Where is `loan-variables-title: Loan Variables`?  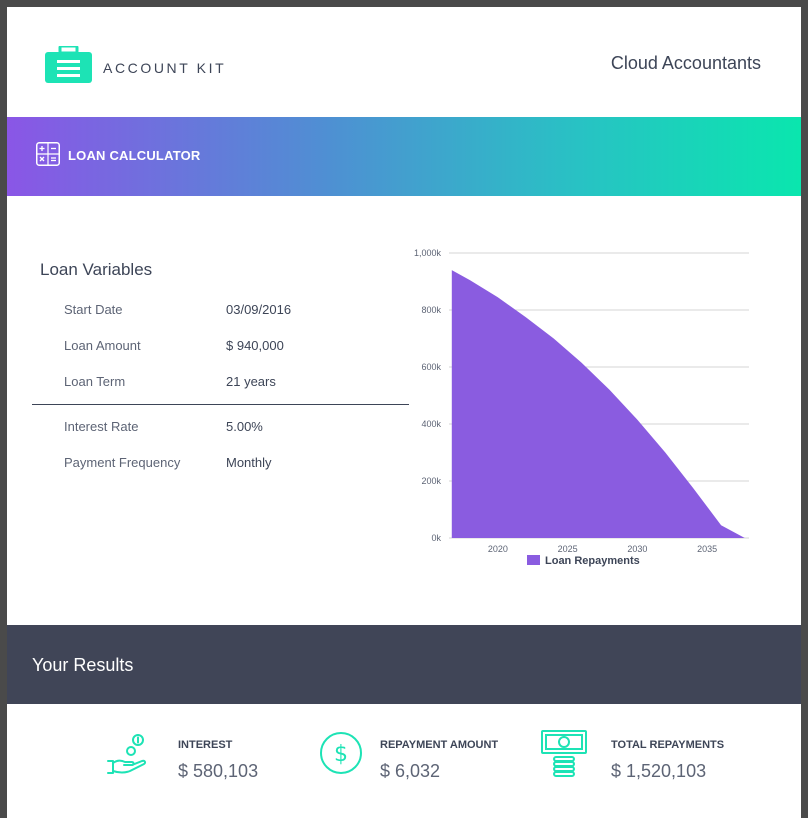
loan-variables-title: Loan Variables is located at coordinates (96, 269).